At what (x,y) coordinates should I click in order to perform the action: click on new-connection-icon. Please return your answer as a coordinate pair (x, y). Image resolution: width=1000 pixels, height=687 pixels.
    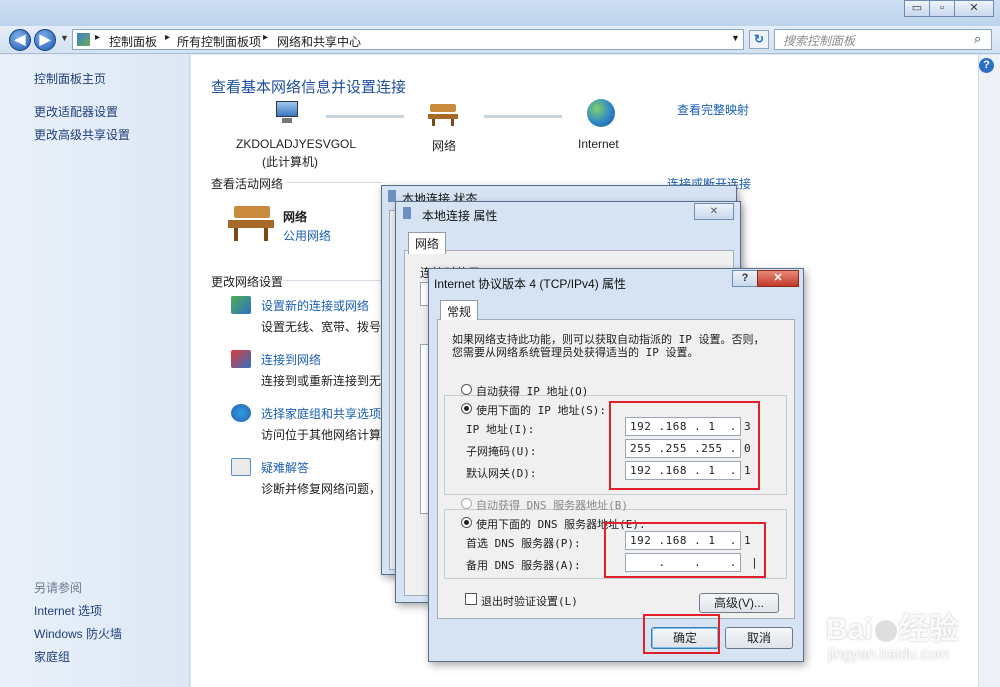
    Looking at the image, I should click on (241, 305).